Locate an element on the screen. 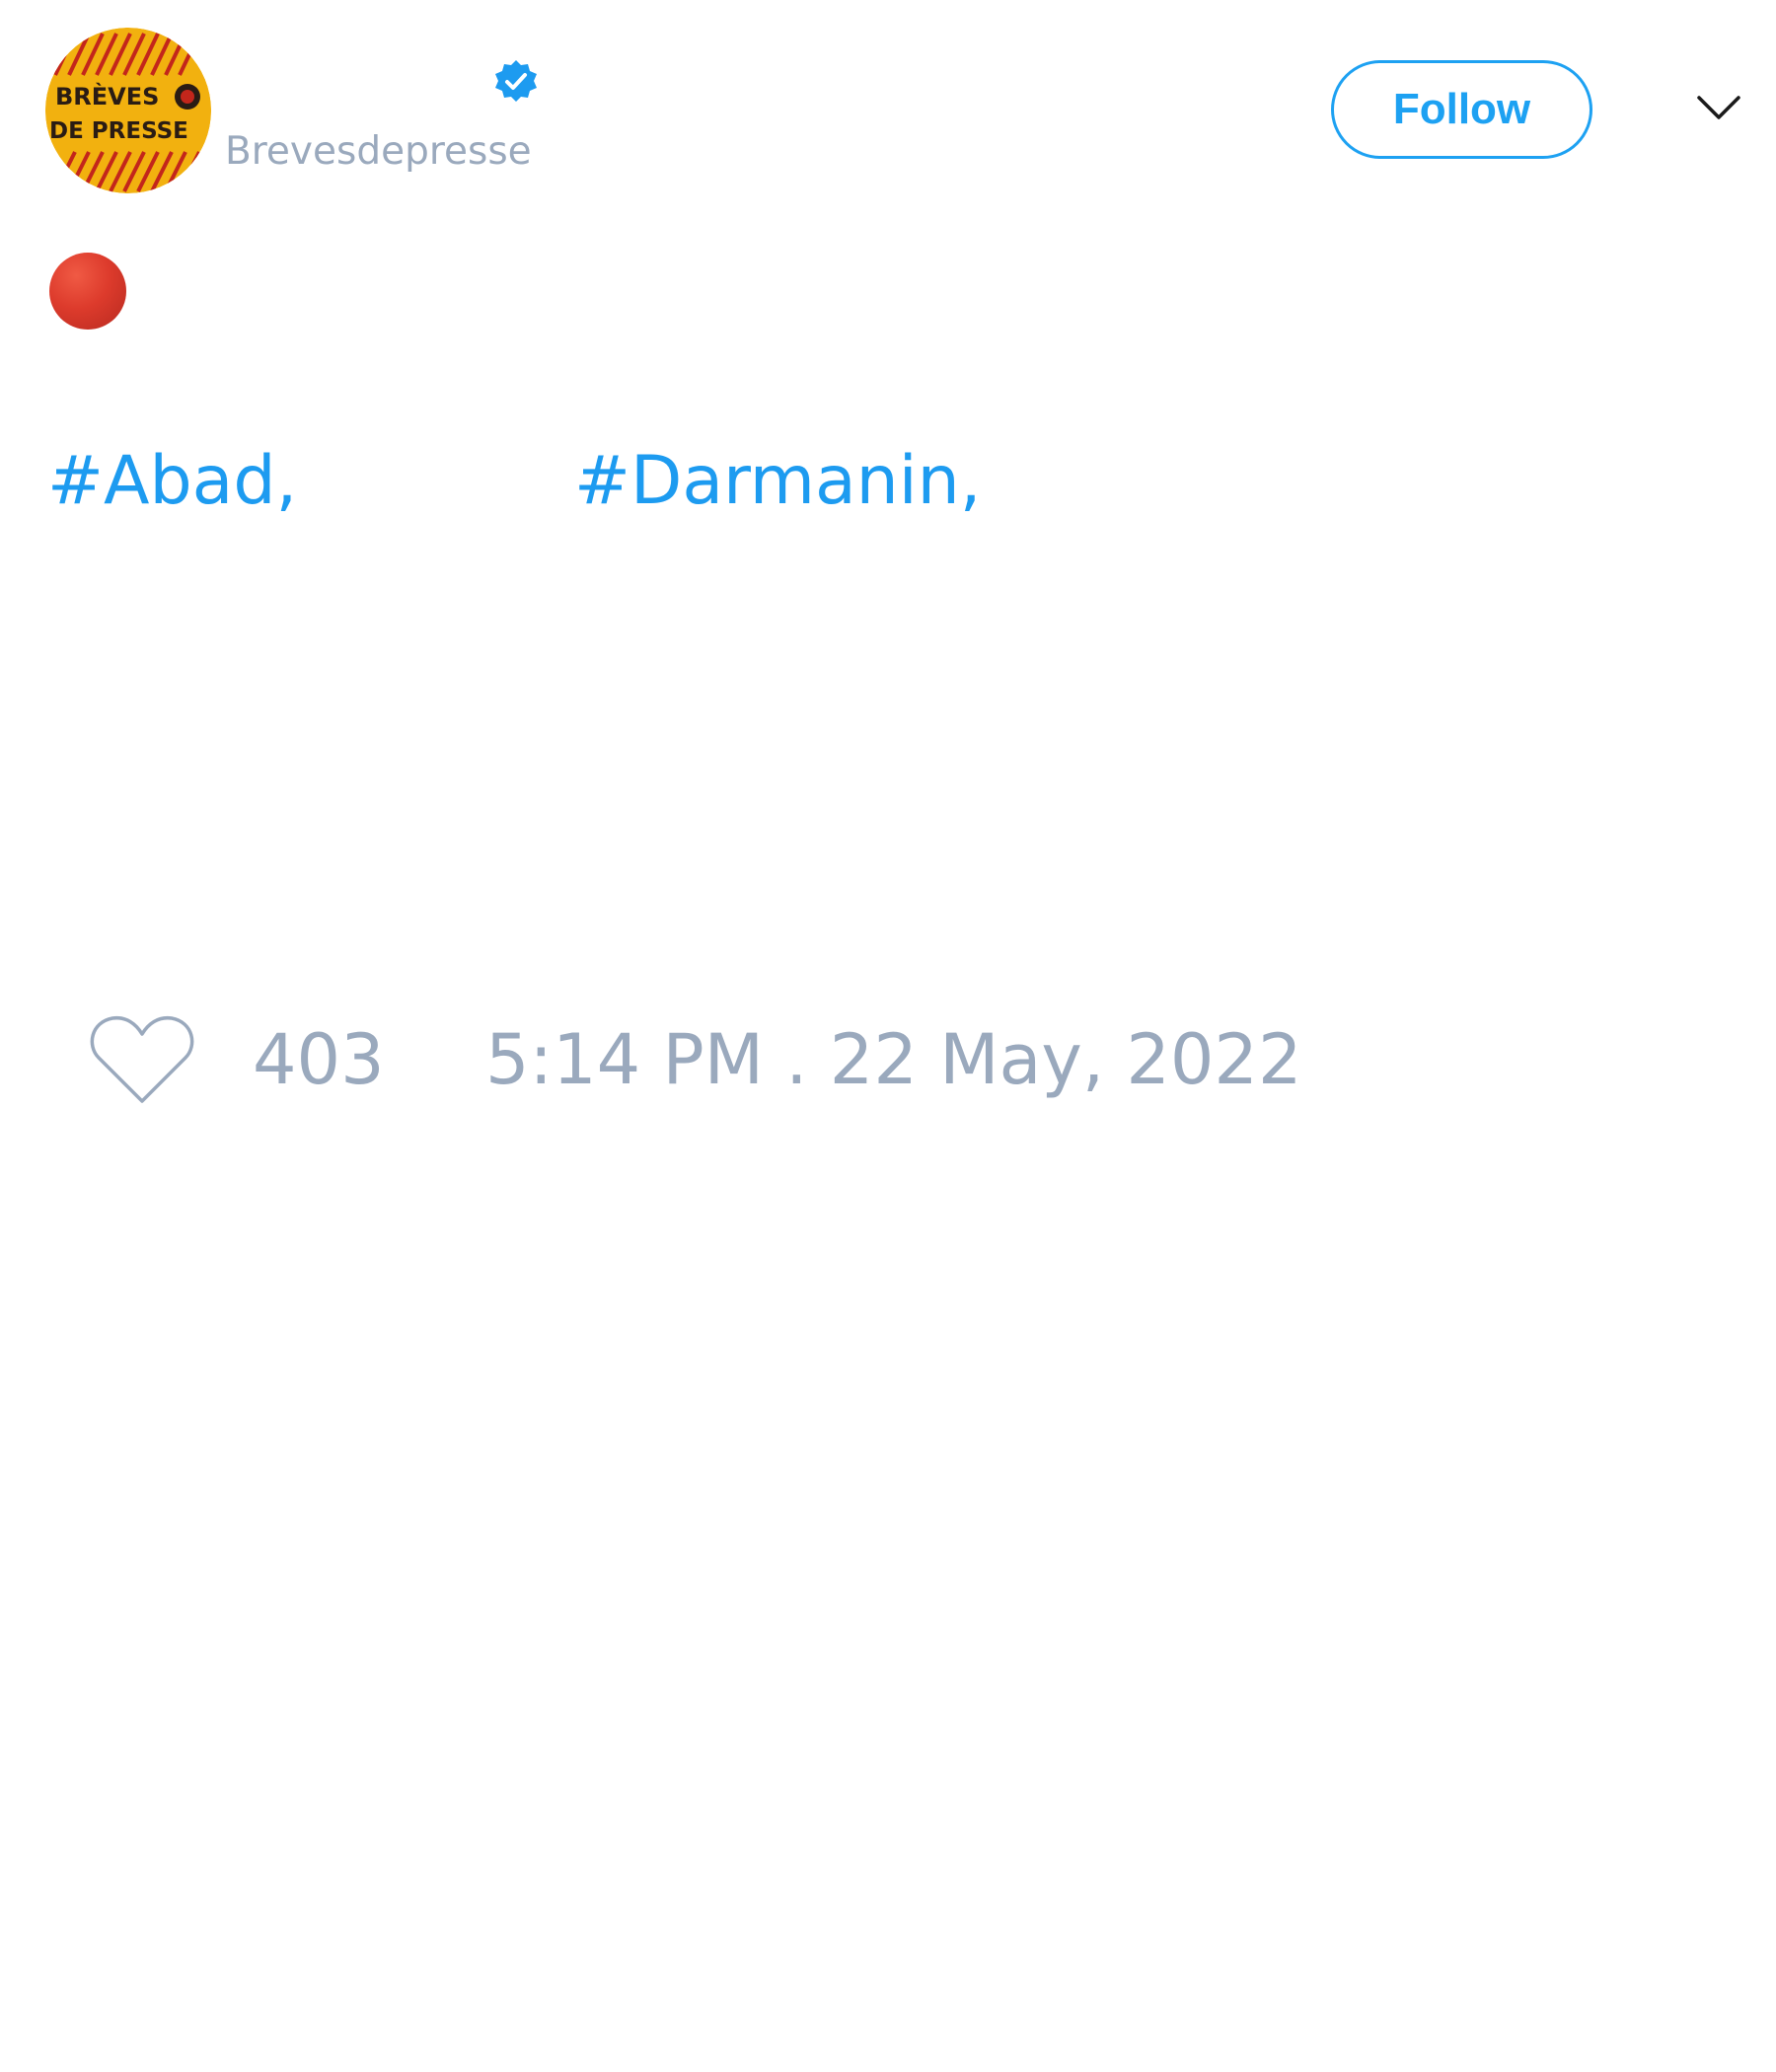 The height and width of the screenshot is (2072, 1776). chevron-down-icon is located at coordinates (1719, 108).